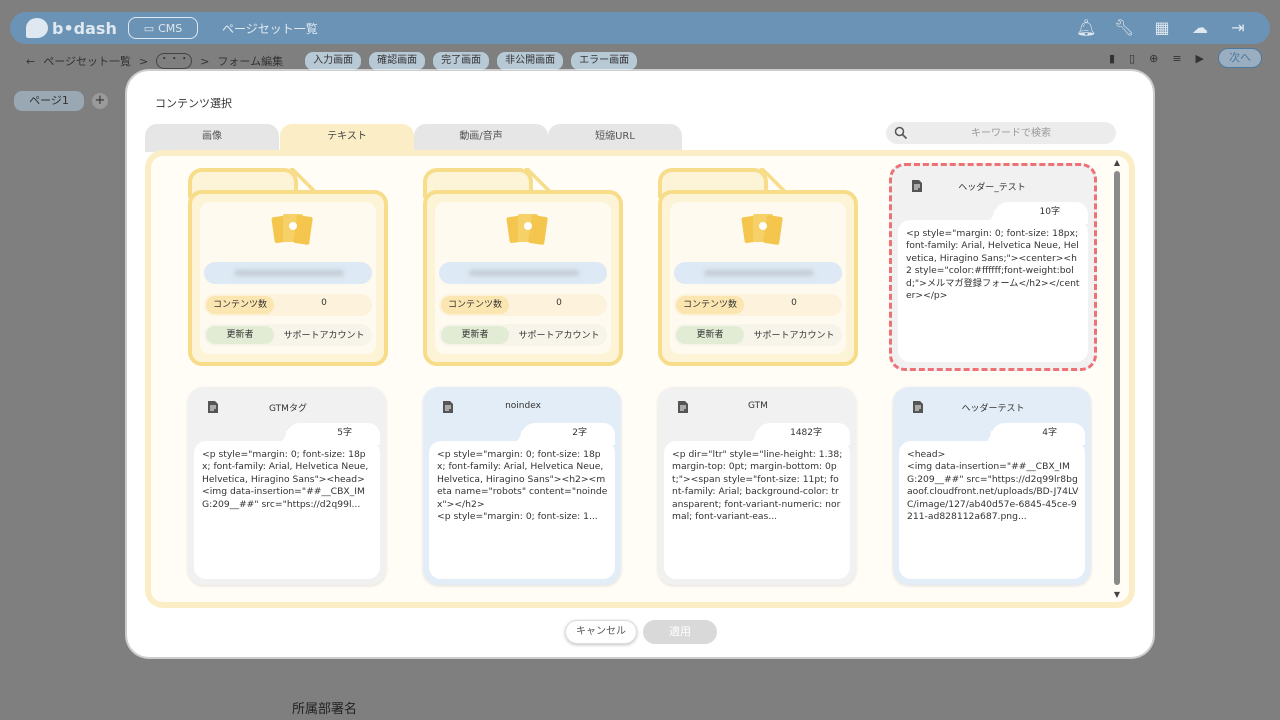 Image resolution: width=1280 pixels, height=720 pixels. Describe the element at coordinates (1153, 58) in the screenshot. I see `add-circle-icon: ⊕` at that location.